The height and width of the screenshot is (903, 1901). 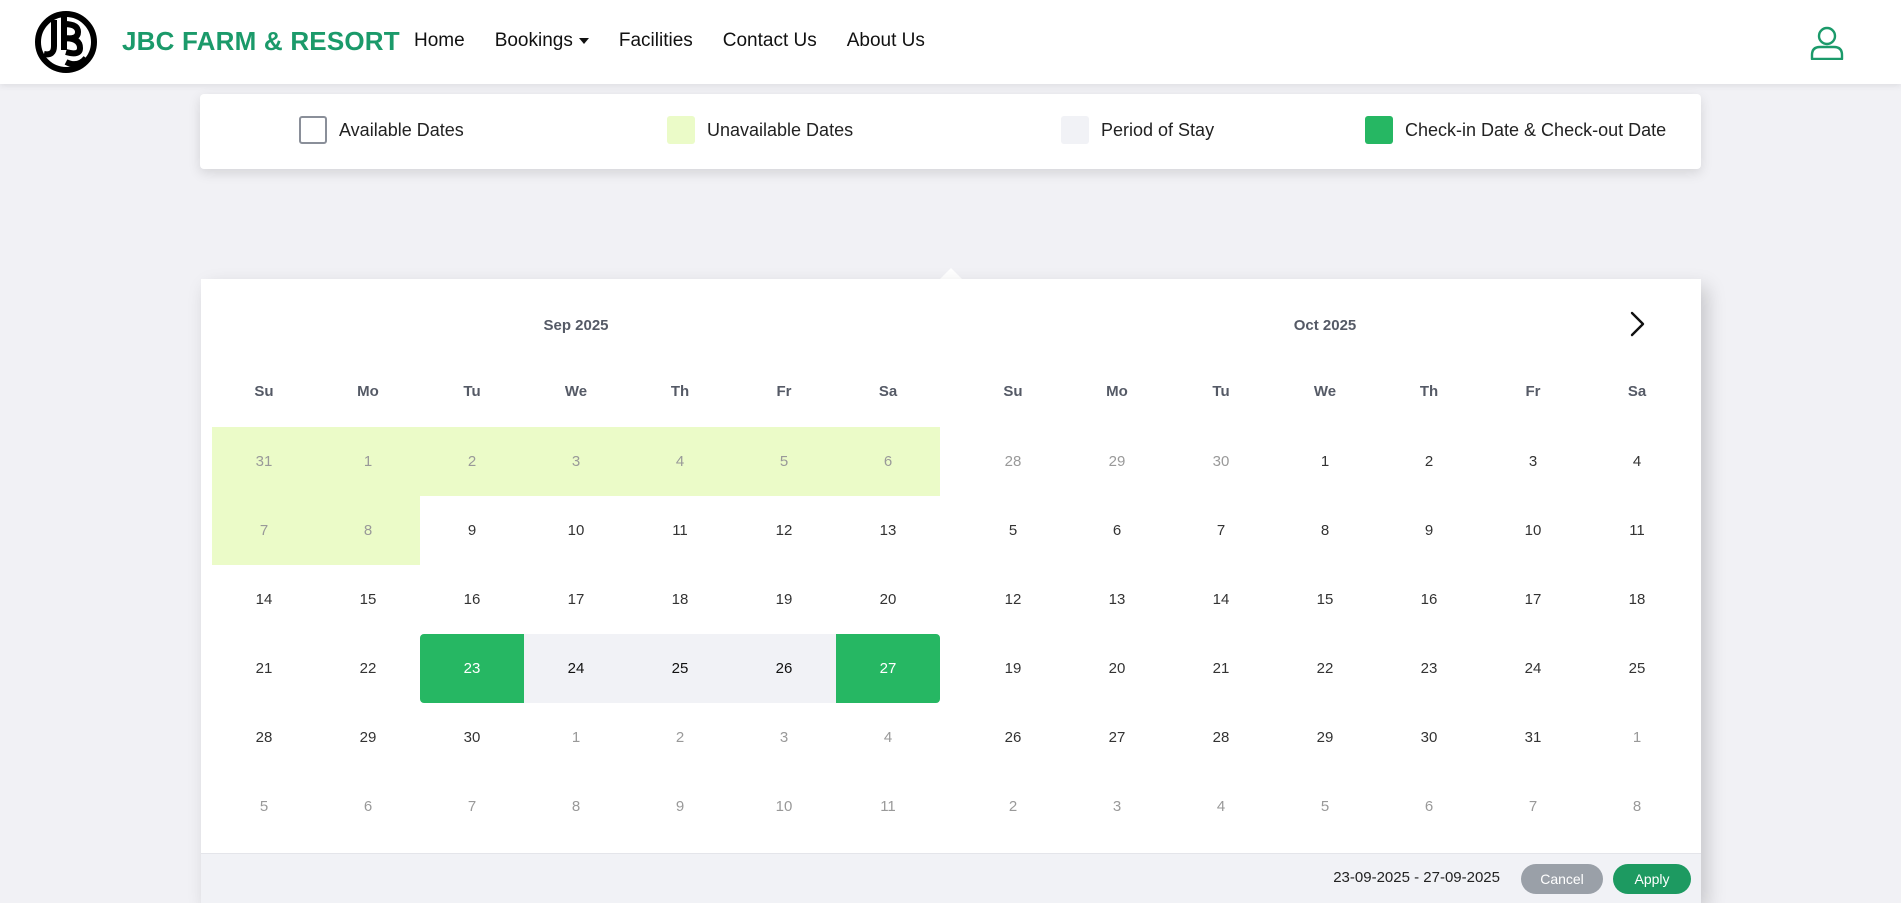 I want to click on user-icon, so click(x=1827, y=43).